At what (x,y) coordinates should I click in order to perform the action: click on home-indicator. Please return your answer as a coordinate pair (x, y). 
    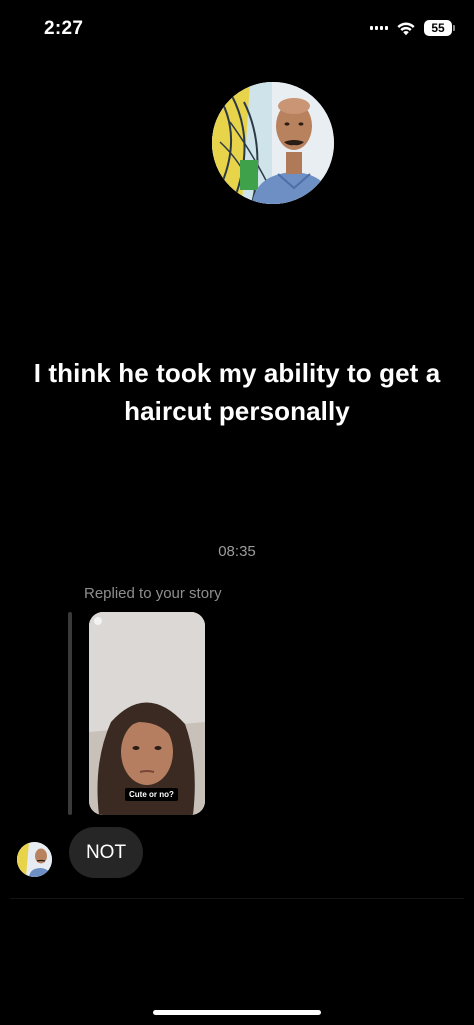
    Looking at the image, I should click on (237, 1012).